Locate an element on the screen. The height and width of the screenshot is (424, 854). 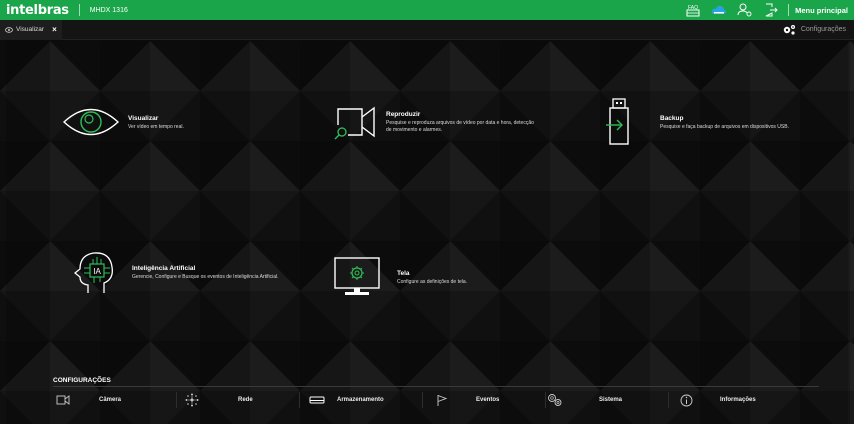
tile-description: Ver vídeo em tempo real. is located at coordinates (156, 126).